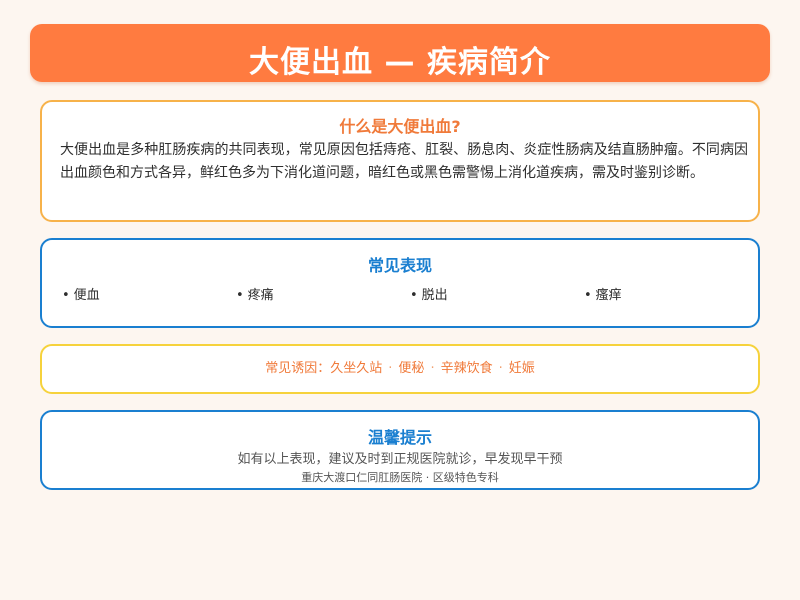 Image resolution: width=800 pixels, height=600 pixels. I want to click on symptom-list: • 便血 • 疼痛 • 脱出 • 瘙痒, so click(410, 296).